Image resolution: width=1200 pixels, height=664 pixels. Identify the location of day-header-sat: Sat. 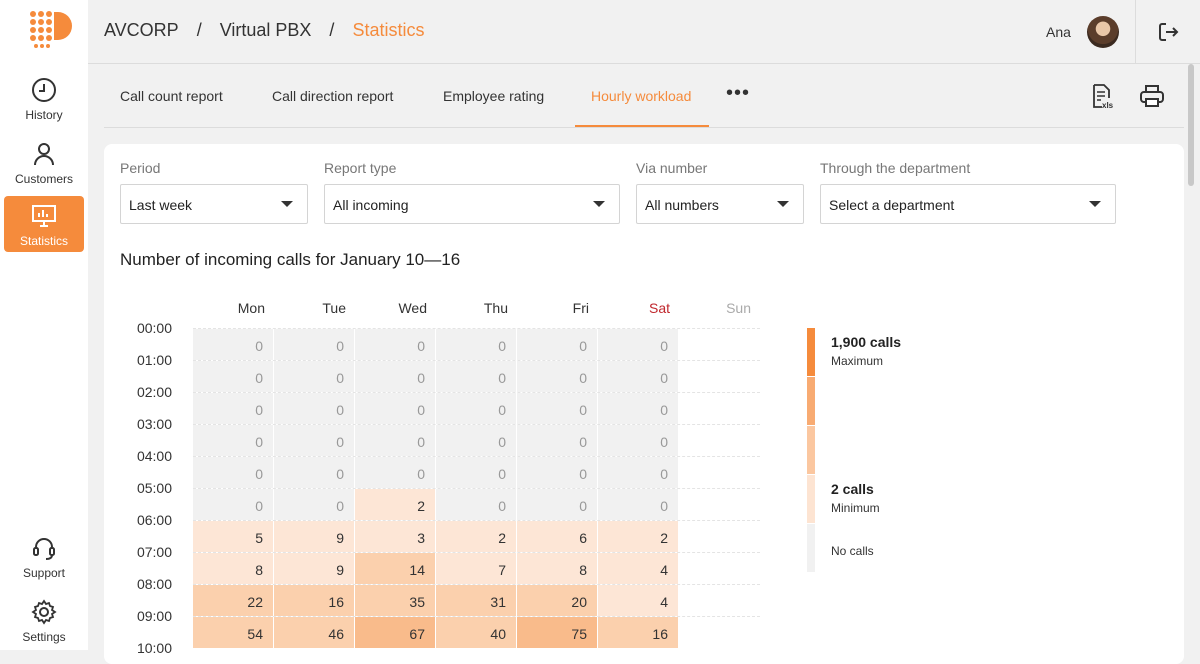
(659, 308).